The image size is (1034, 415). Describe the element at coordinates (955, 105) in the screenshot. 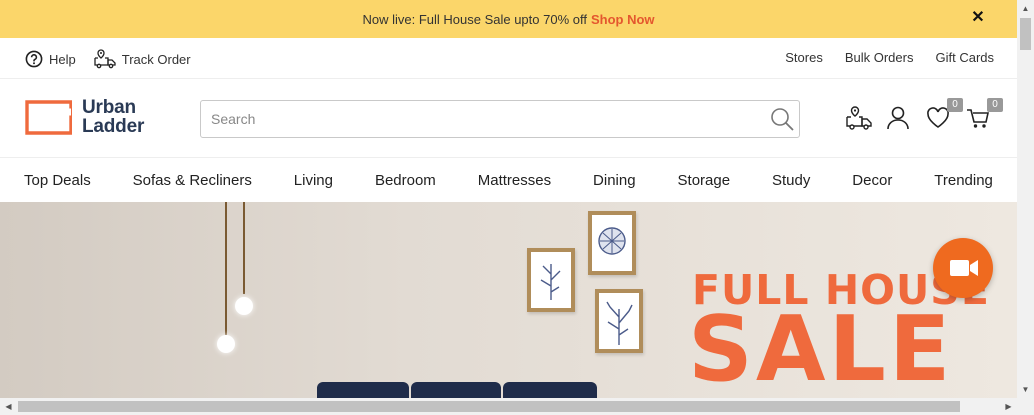

I see `wishlist-count-badge: 0` at that location.